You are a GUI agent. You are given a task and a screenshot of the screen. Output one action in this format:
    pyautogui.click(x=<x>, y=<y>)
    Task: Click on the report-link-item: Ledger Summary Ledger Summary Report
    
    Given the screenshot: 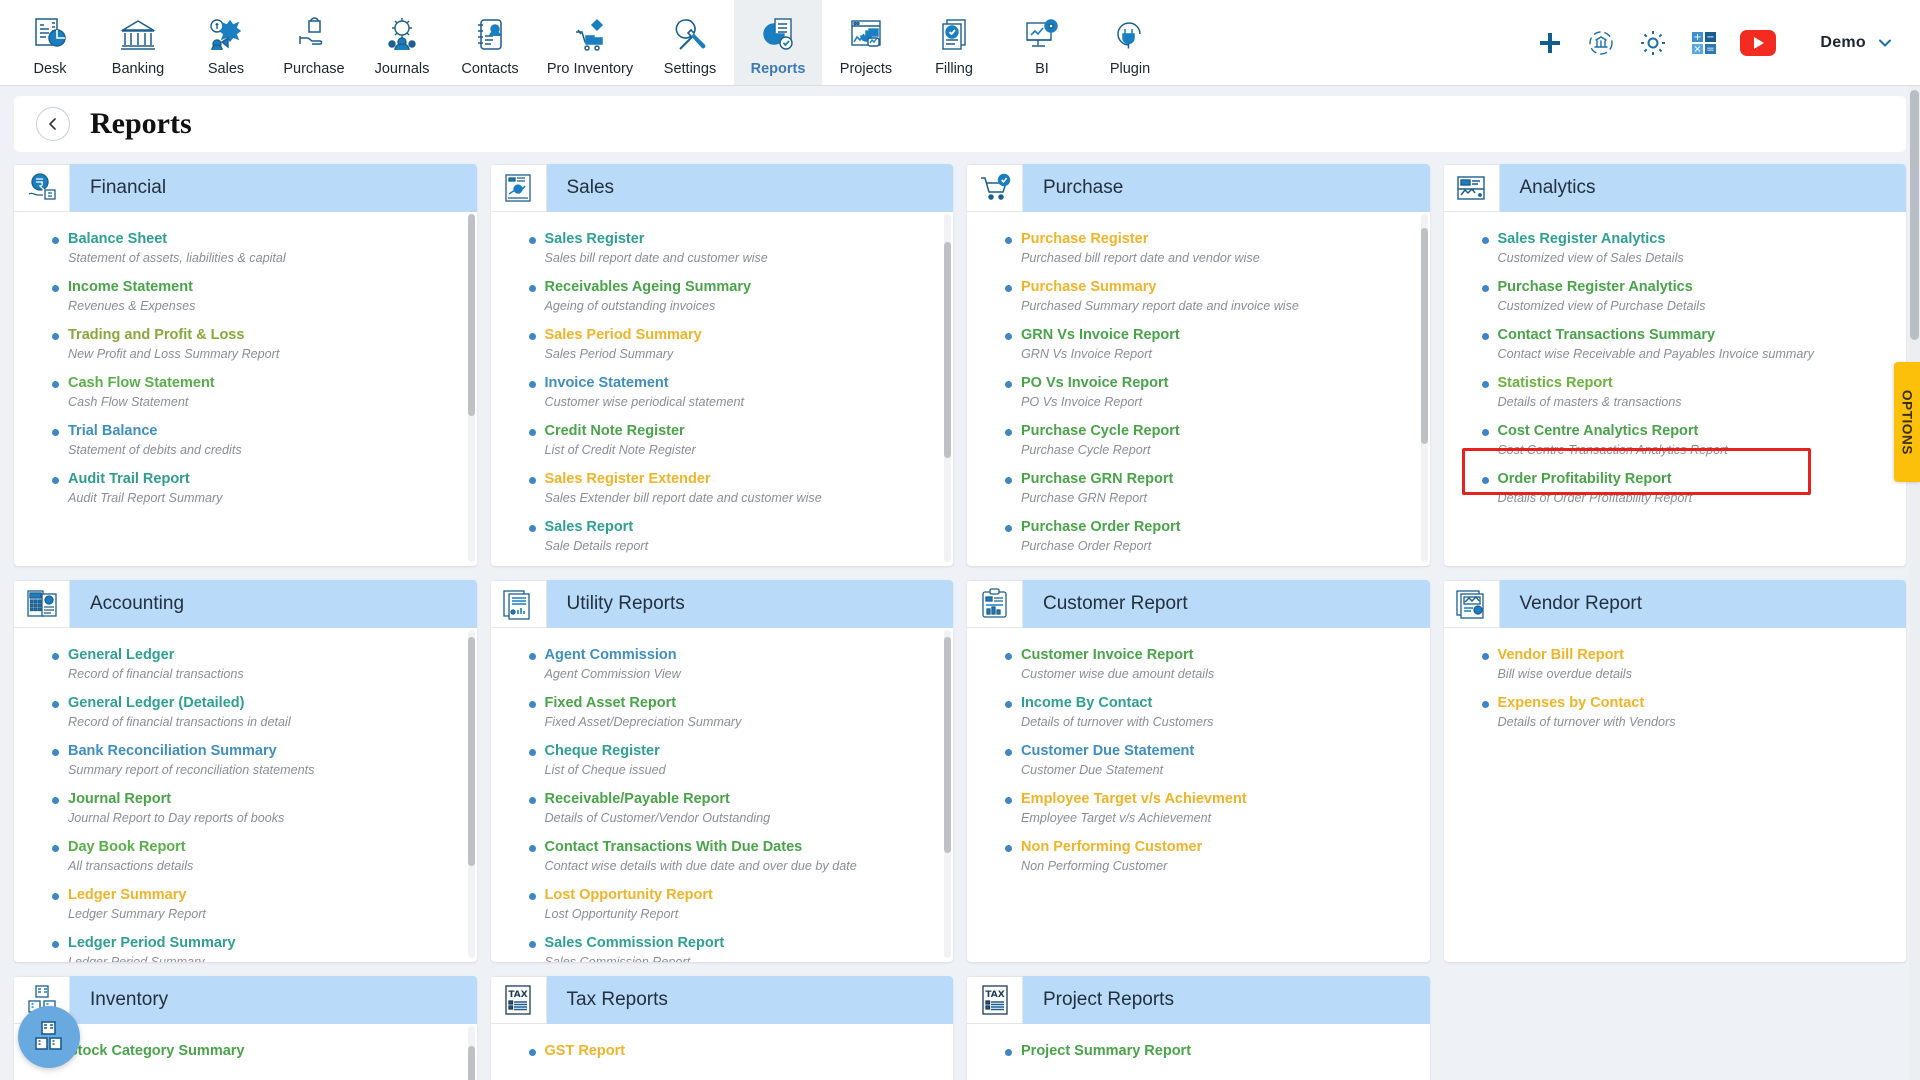 What is the action you would take?
    pyautogui.click(x=245, y=905)
    